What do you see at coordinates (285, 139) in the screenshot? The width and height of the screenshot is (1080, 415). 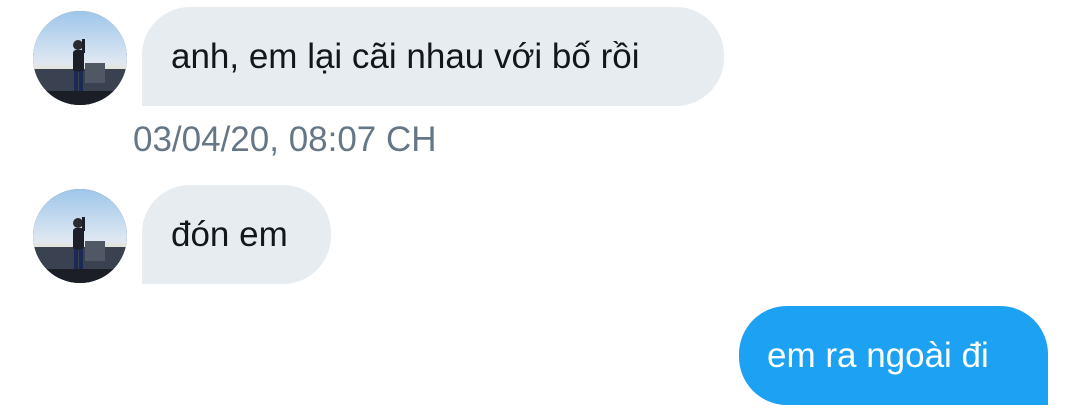 I see `message-timestamp: 03/04/20, 08:07 CH` at bounding box center [285, 139].